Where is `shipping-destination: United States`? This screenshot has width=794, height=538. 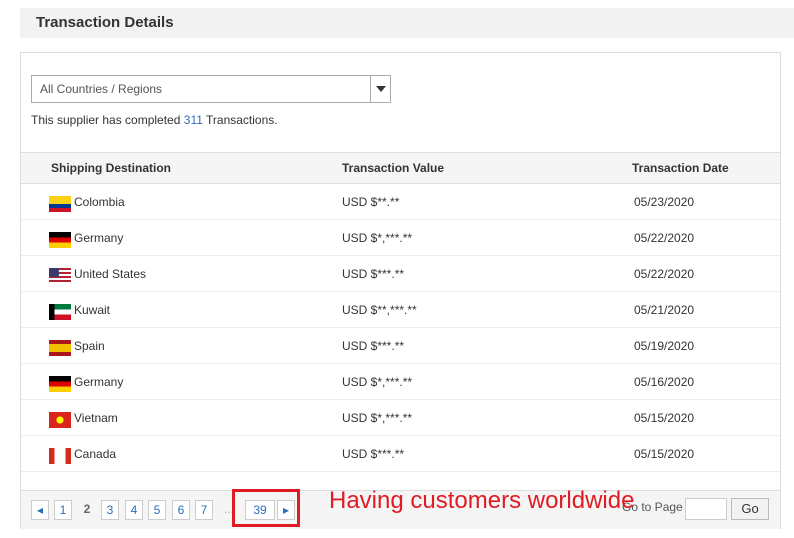 shipping-destination: United States is located at coordinates (110, 274).